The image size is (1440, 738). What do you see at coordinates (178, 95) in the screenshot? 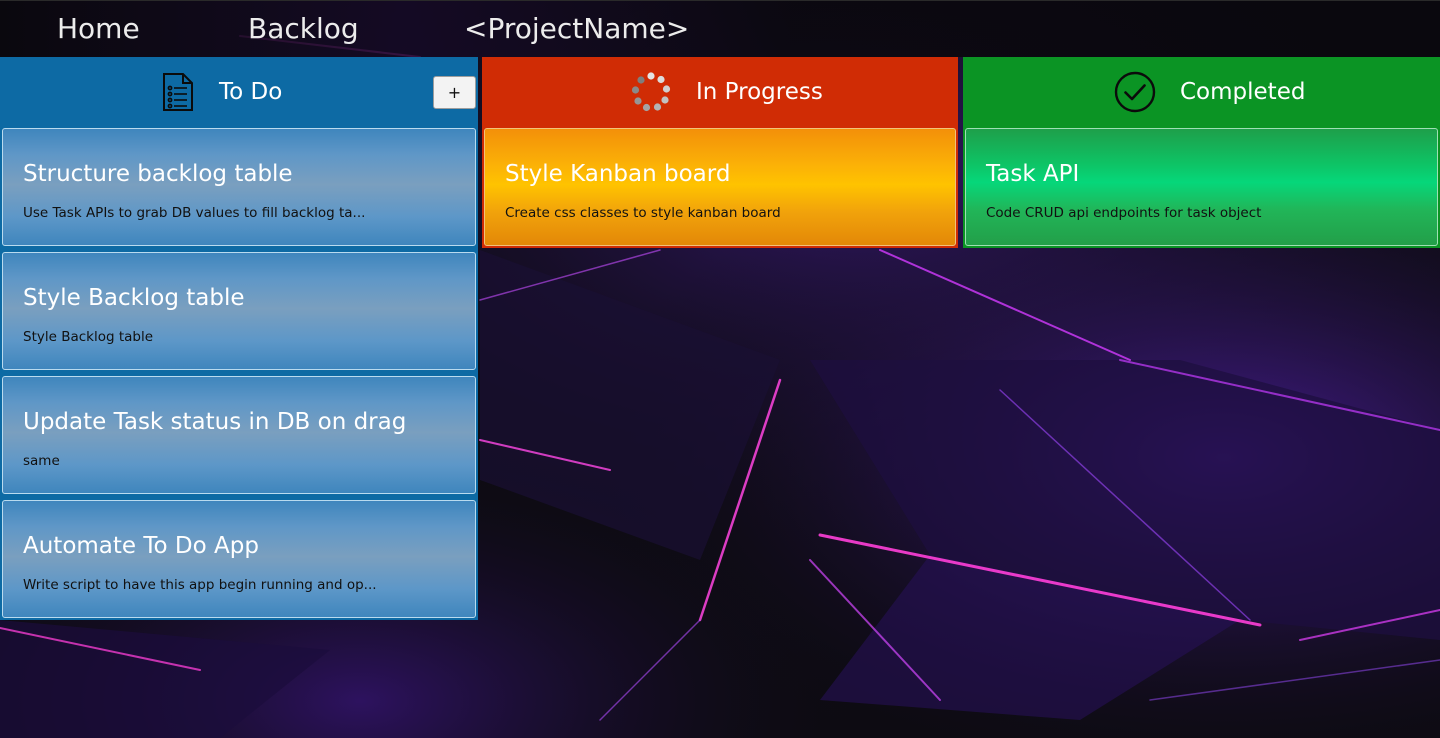
I see `checklist-document-icon` at bounding box center [178, 95].